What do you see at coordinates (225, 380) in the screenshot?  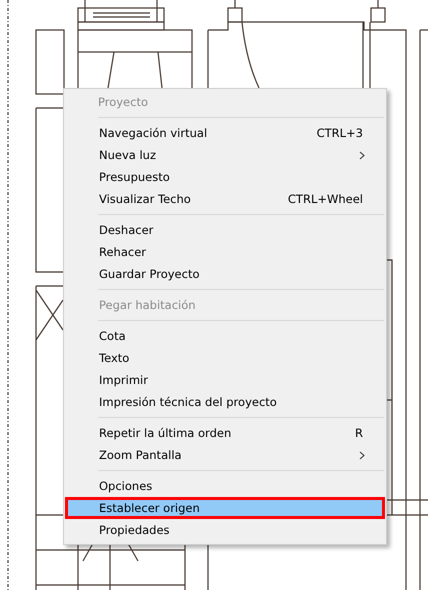 I see `menu-item: Imprimir` at bounding box center [225, 380].